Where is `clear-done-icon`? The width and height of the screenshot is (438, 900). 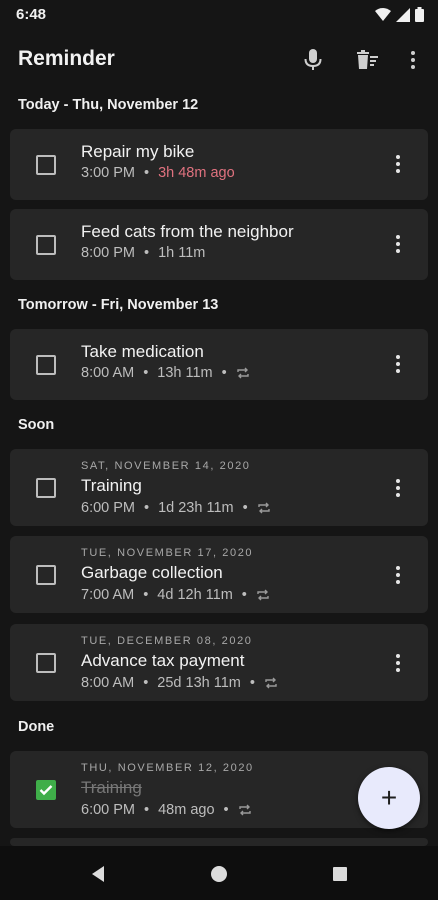
clear-done-icon is located at coordinates (367, 60).